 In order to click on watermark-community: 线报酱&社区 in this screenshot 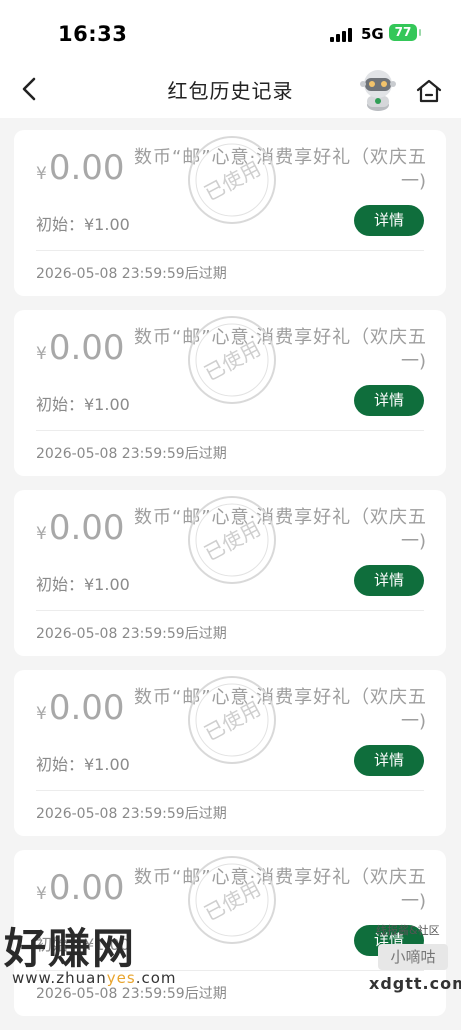, I will do `click(408, 930)`.